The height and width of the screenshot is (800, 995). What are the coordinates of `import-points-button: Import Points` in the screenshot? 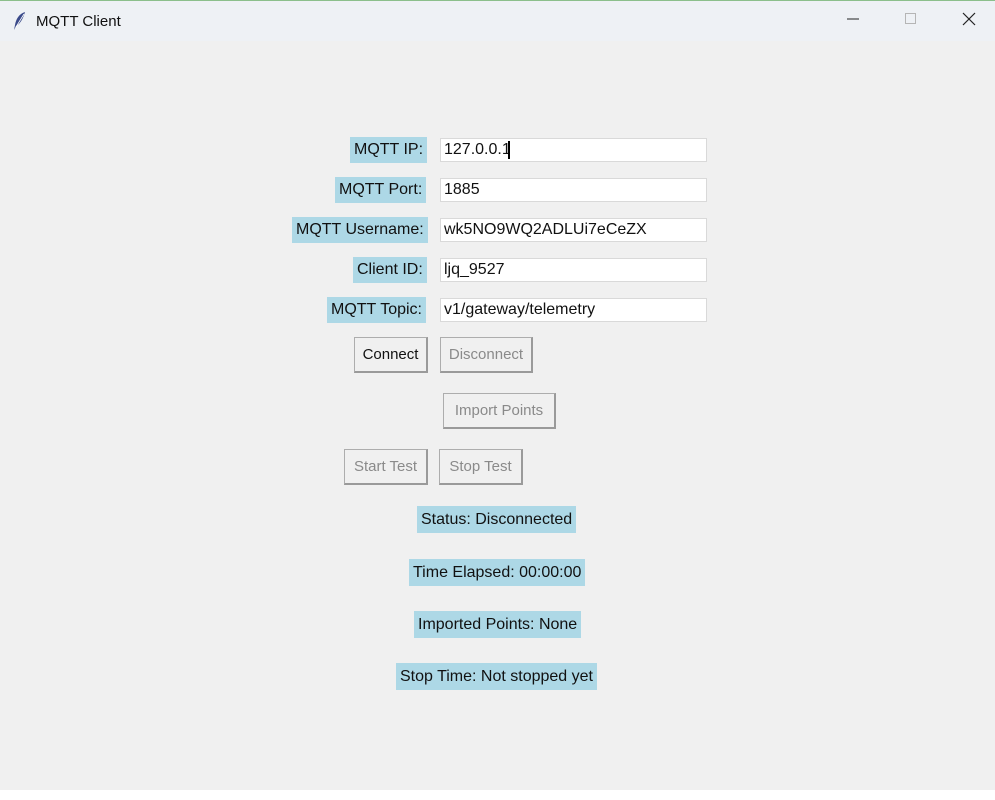 It's located at (499, 411).